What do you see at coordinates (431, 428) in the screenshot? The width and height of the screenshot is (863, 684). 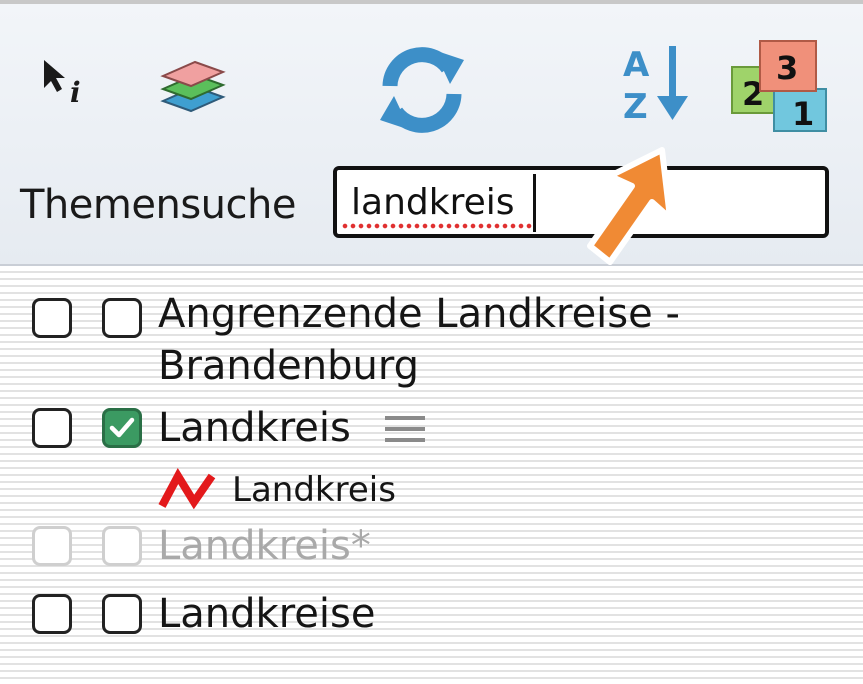 I see `list-item: Landkreis` at bounding box center [431, 428].